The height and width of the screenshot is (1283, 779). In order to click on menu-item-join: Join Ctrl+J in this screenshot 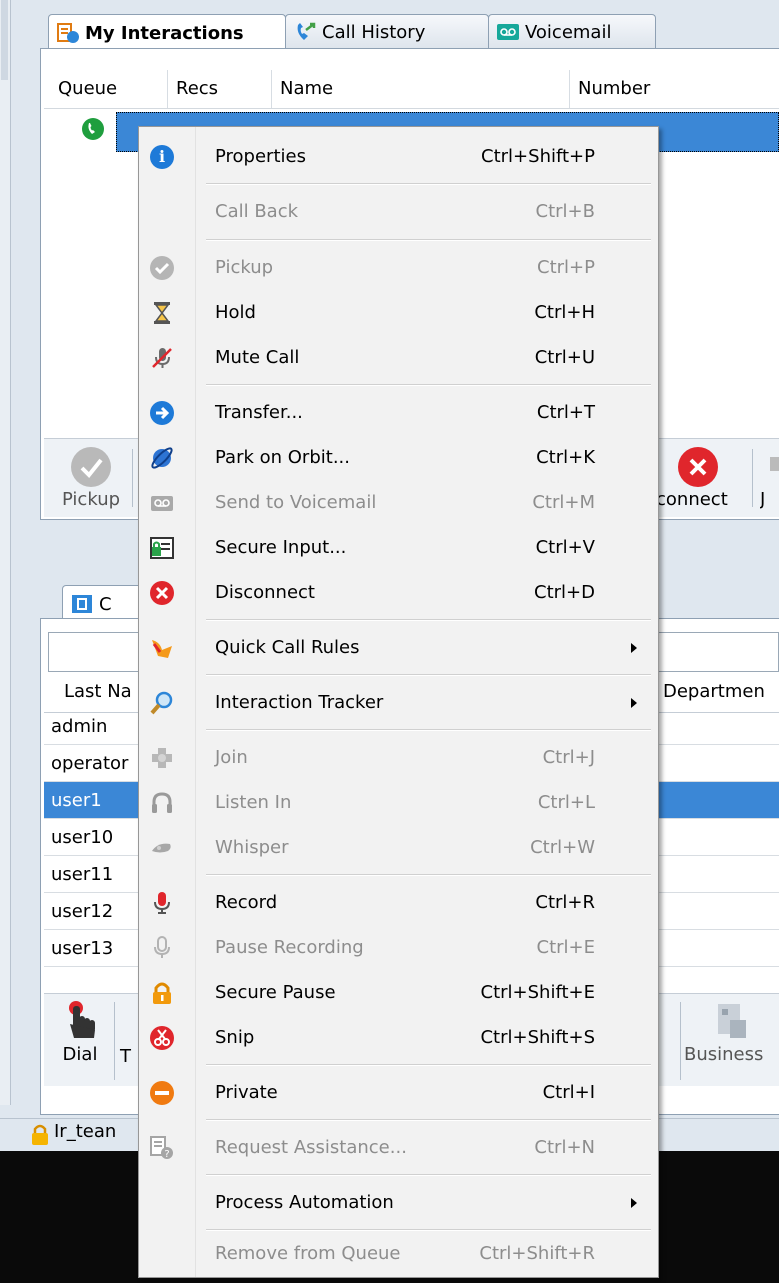, I will do `click(398, 758)`.